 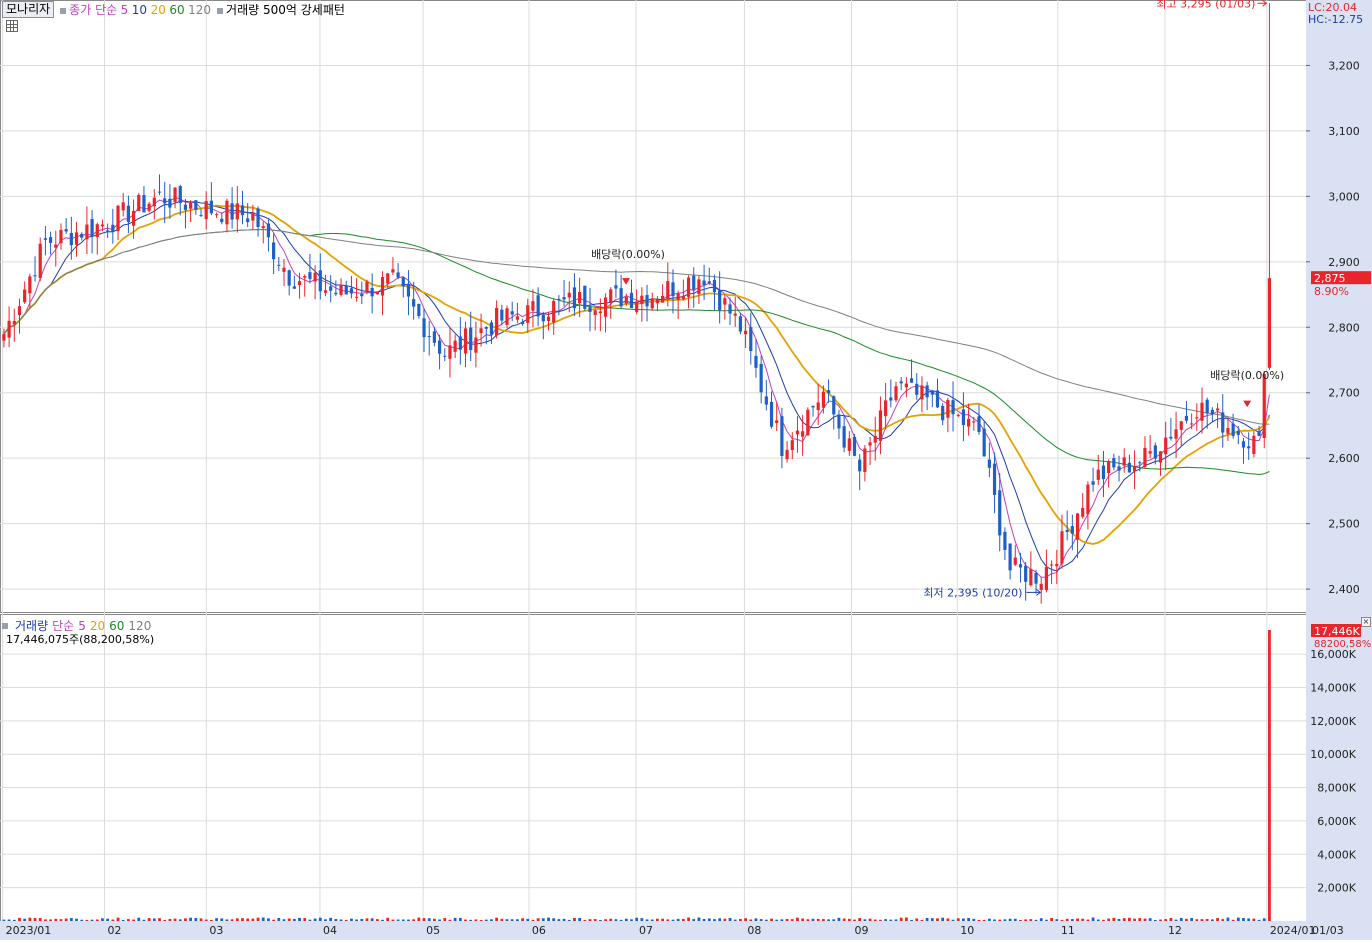 I want to click on volume-tick-label: 10,000K, so click(x=1333, y=754).